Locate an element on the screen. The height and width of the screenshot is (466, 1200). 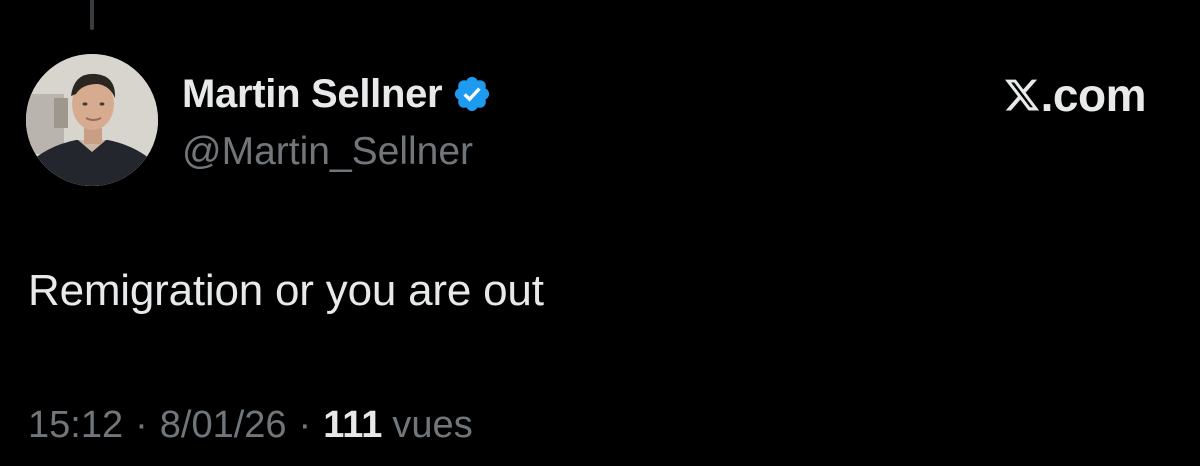
verified-badge-icon is located at coordinates (472, 94).